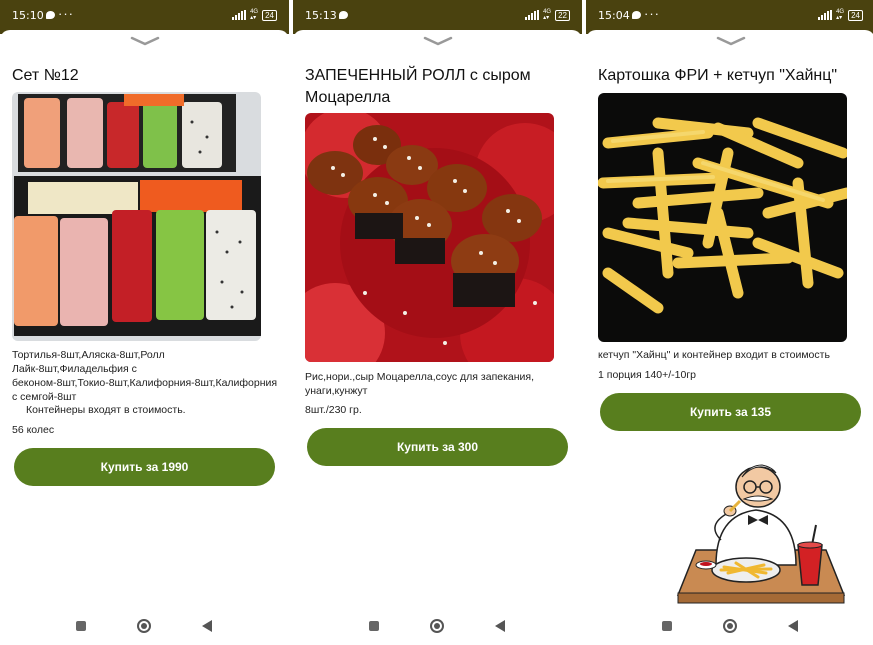 This screenshot has height=645, width=873. Describe the element at coordinates (136, 216) in the screenshot. I see `sushi-set-photo` at that location.